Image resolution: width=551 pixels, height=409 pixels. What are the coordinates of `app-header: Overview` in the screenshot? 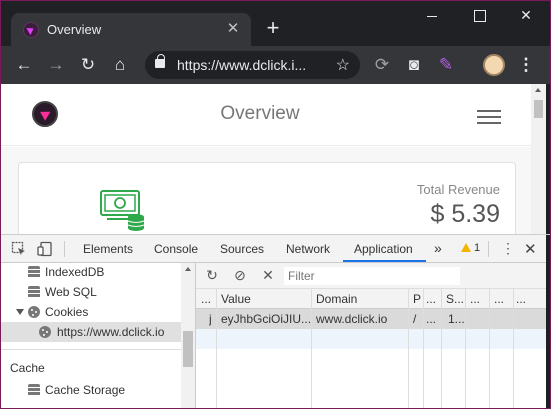 It's located at (265, 115).